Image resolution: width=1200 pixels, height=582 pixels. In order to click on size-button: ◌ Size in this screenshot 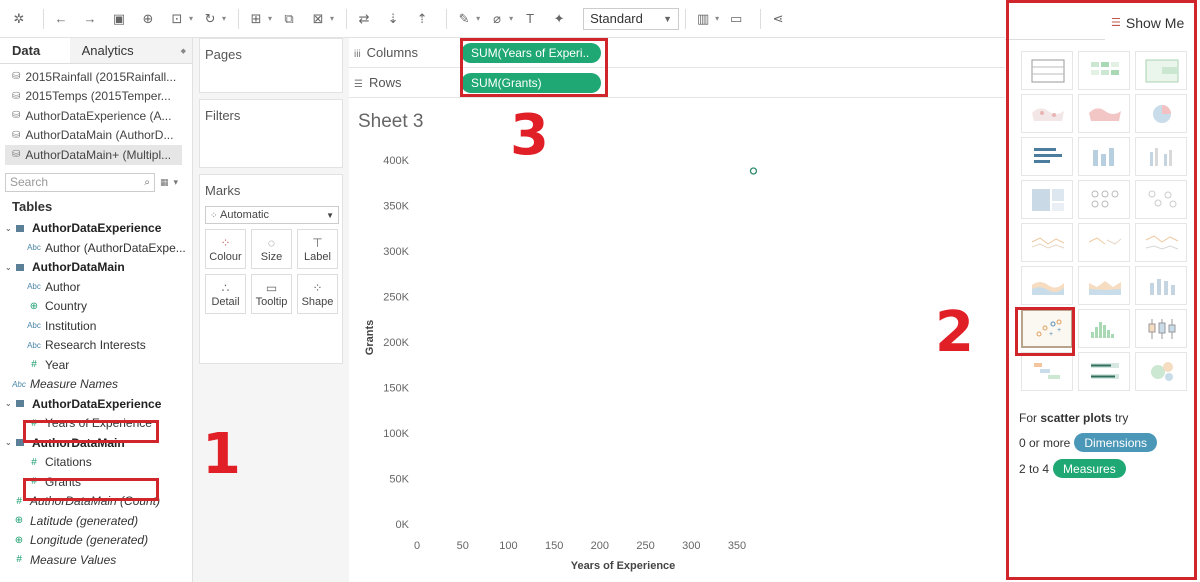, I will do `click(271, 249)`.